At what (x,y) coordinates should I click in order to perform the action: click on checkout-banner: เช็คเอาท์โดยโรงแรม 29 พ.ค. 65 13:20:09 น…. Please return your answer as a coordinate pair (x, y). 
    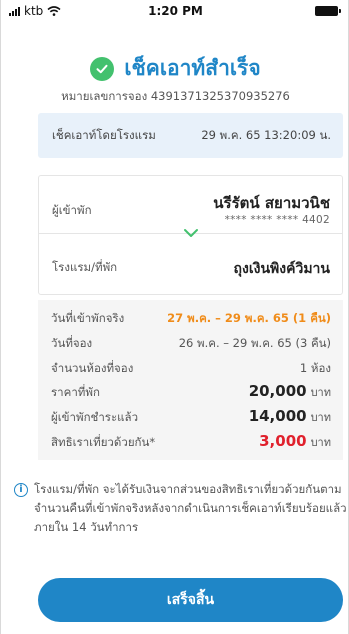
    Looking at the image, I should click on (190, 135).